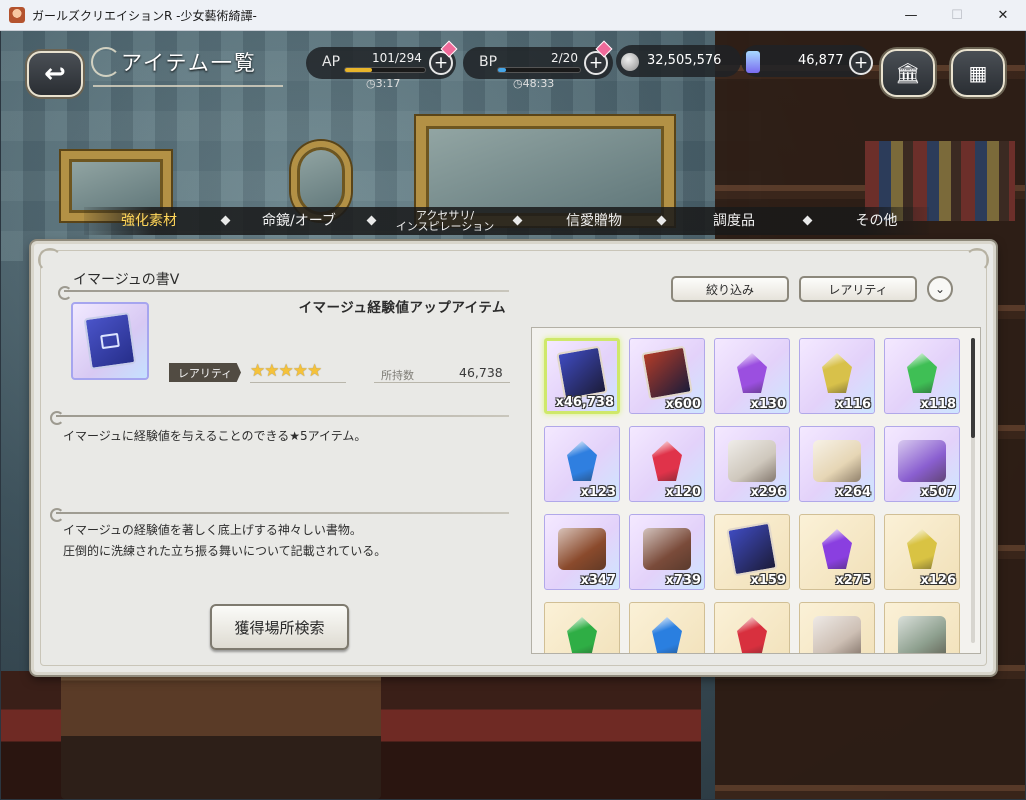 The width and height of the screenshot is (1026, 800). Describe the element at coordinates (957, 15) in the screenshot. I see `maximize-button: ☐` at that location.